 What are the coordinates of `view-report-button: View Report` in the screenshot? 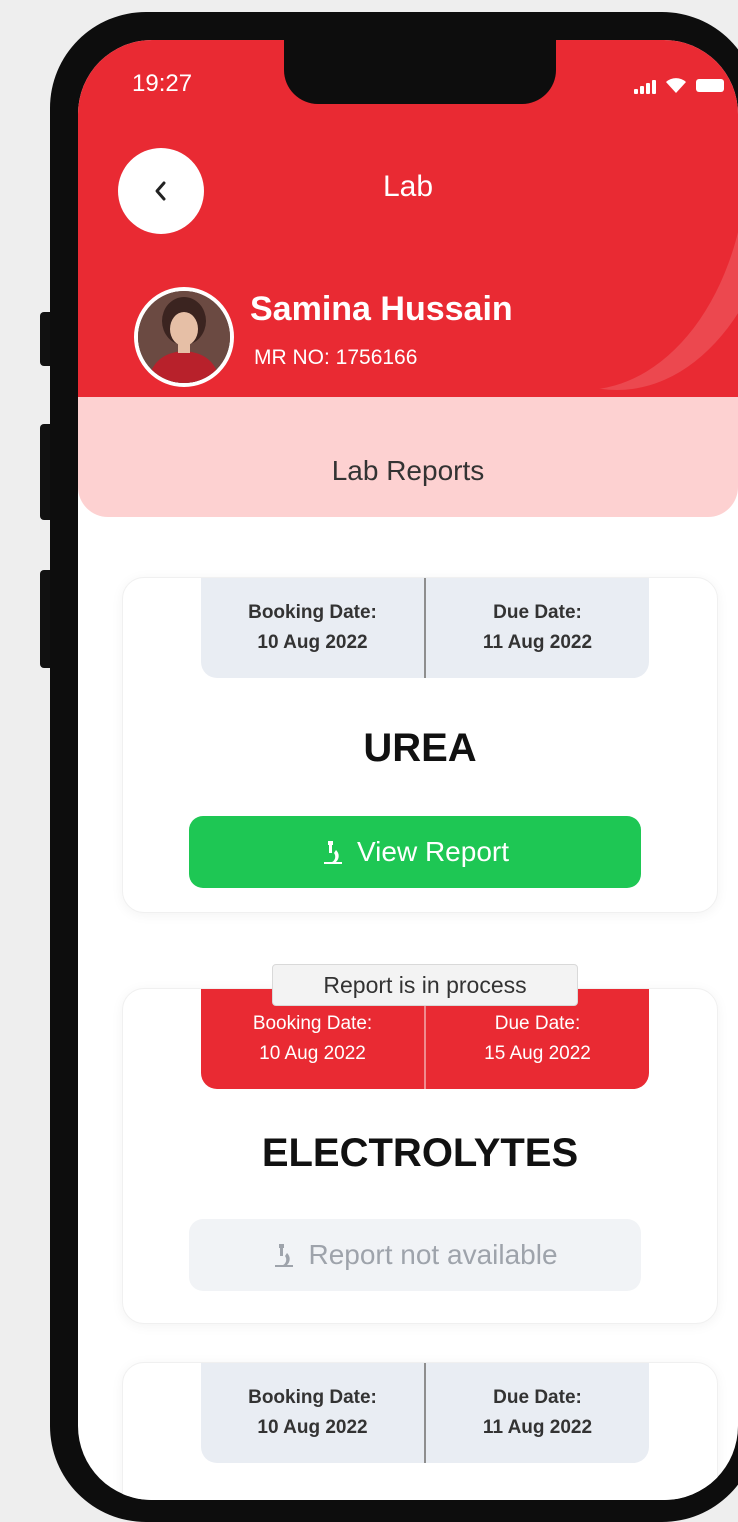 It's located at (415, 852).